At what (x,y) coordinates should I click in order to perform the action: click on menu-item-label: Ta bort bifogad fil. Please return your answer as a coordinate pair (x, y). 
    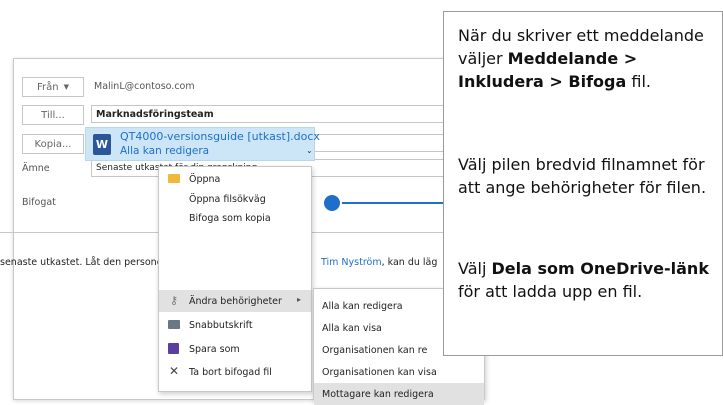
    Looking at the image, I should click on (230, 372).